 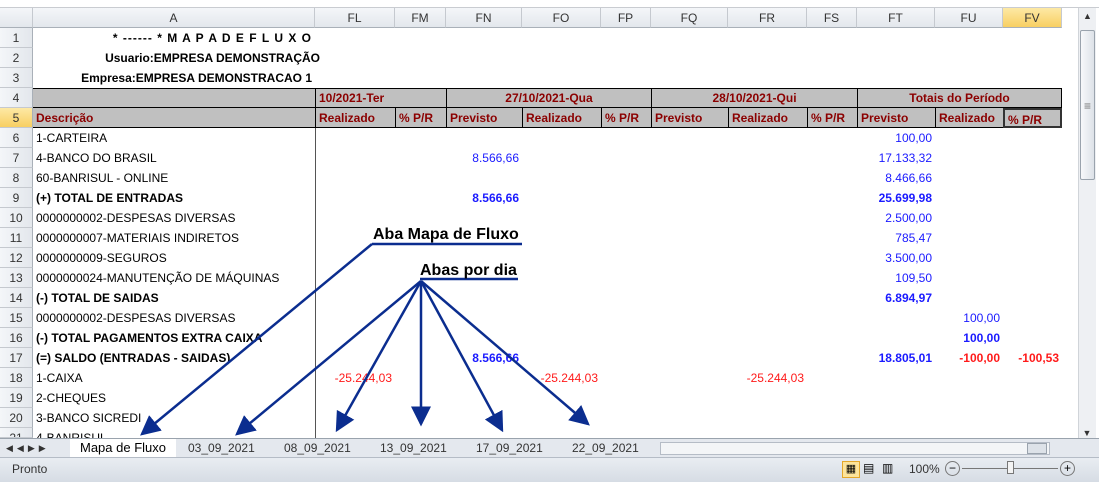 I want to click on zoom-level: 100%, so click(x=924, y=469).